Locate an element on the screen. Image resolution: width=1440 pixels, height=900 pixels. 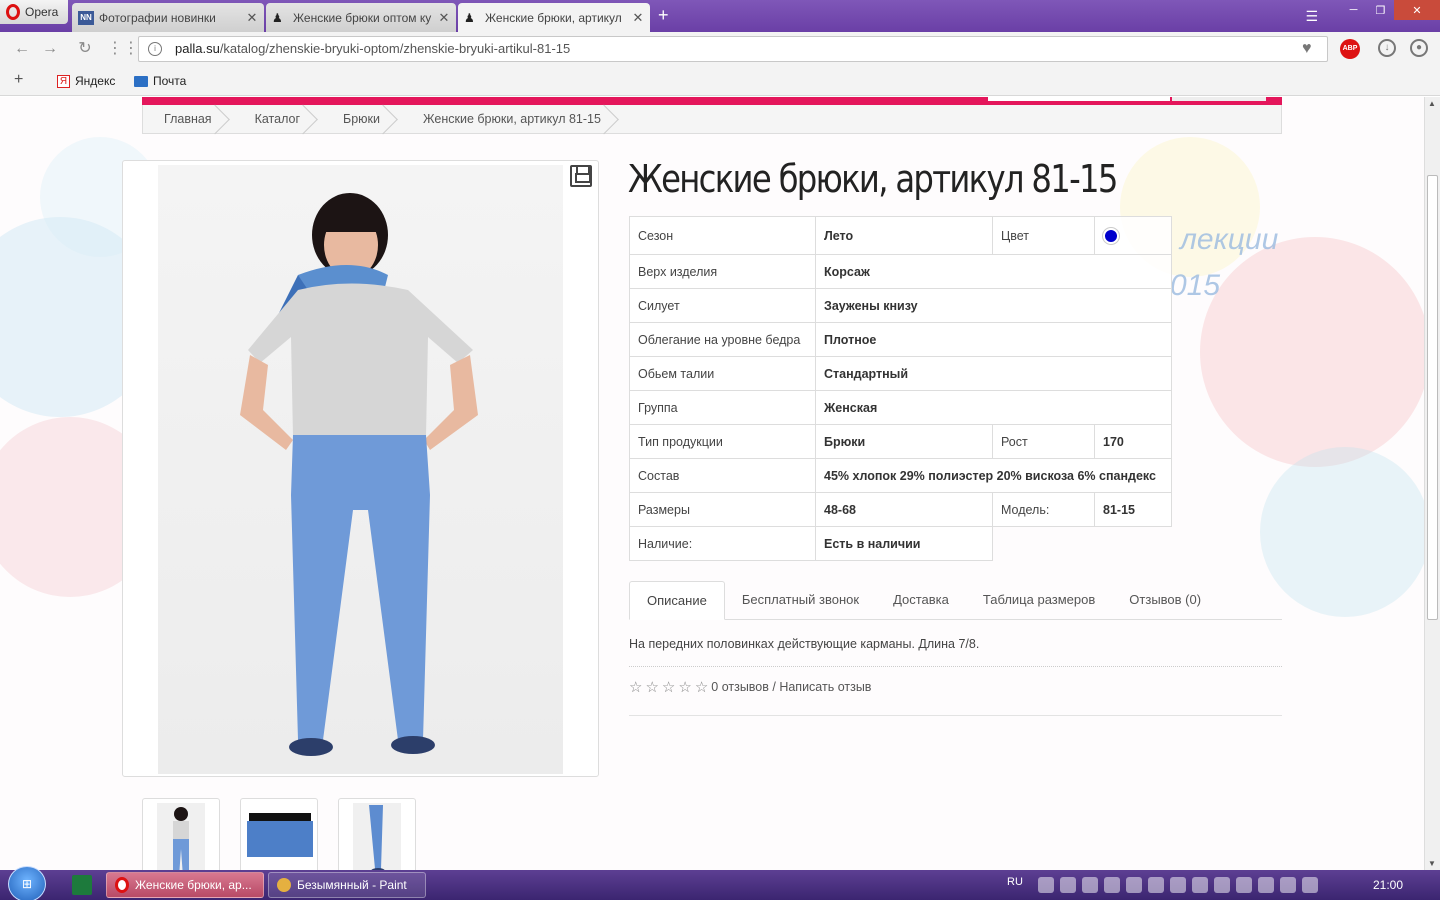
tab-title: Женские брюки, артикул is located at coordinates (553, 17).